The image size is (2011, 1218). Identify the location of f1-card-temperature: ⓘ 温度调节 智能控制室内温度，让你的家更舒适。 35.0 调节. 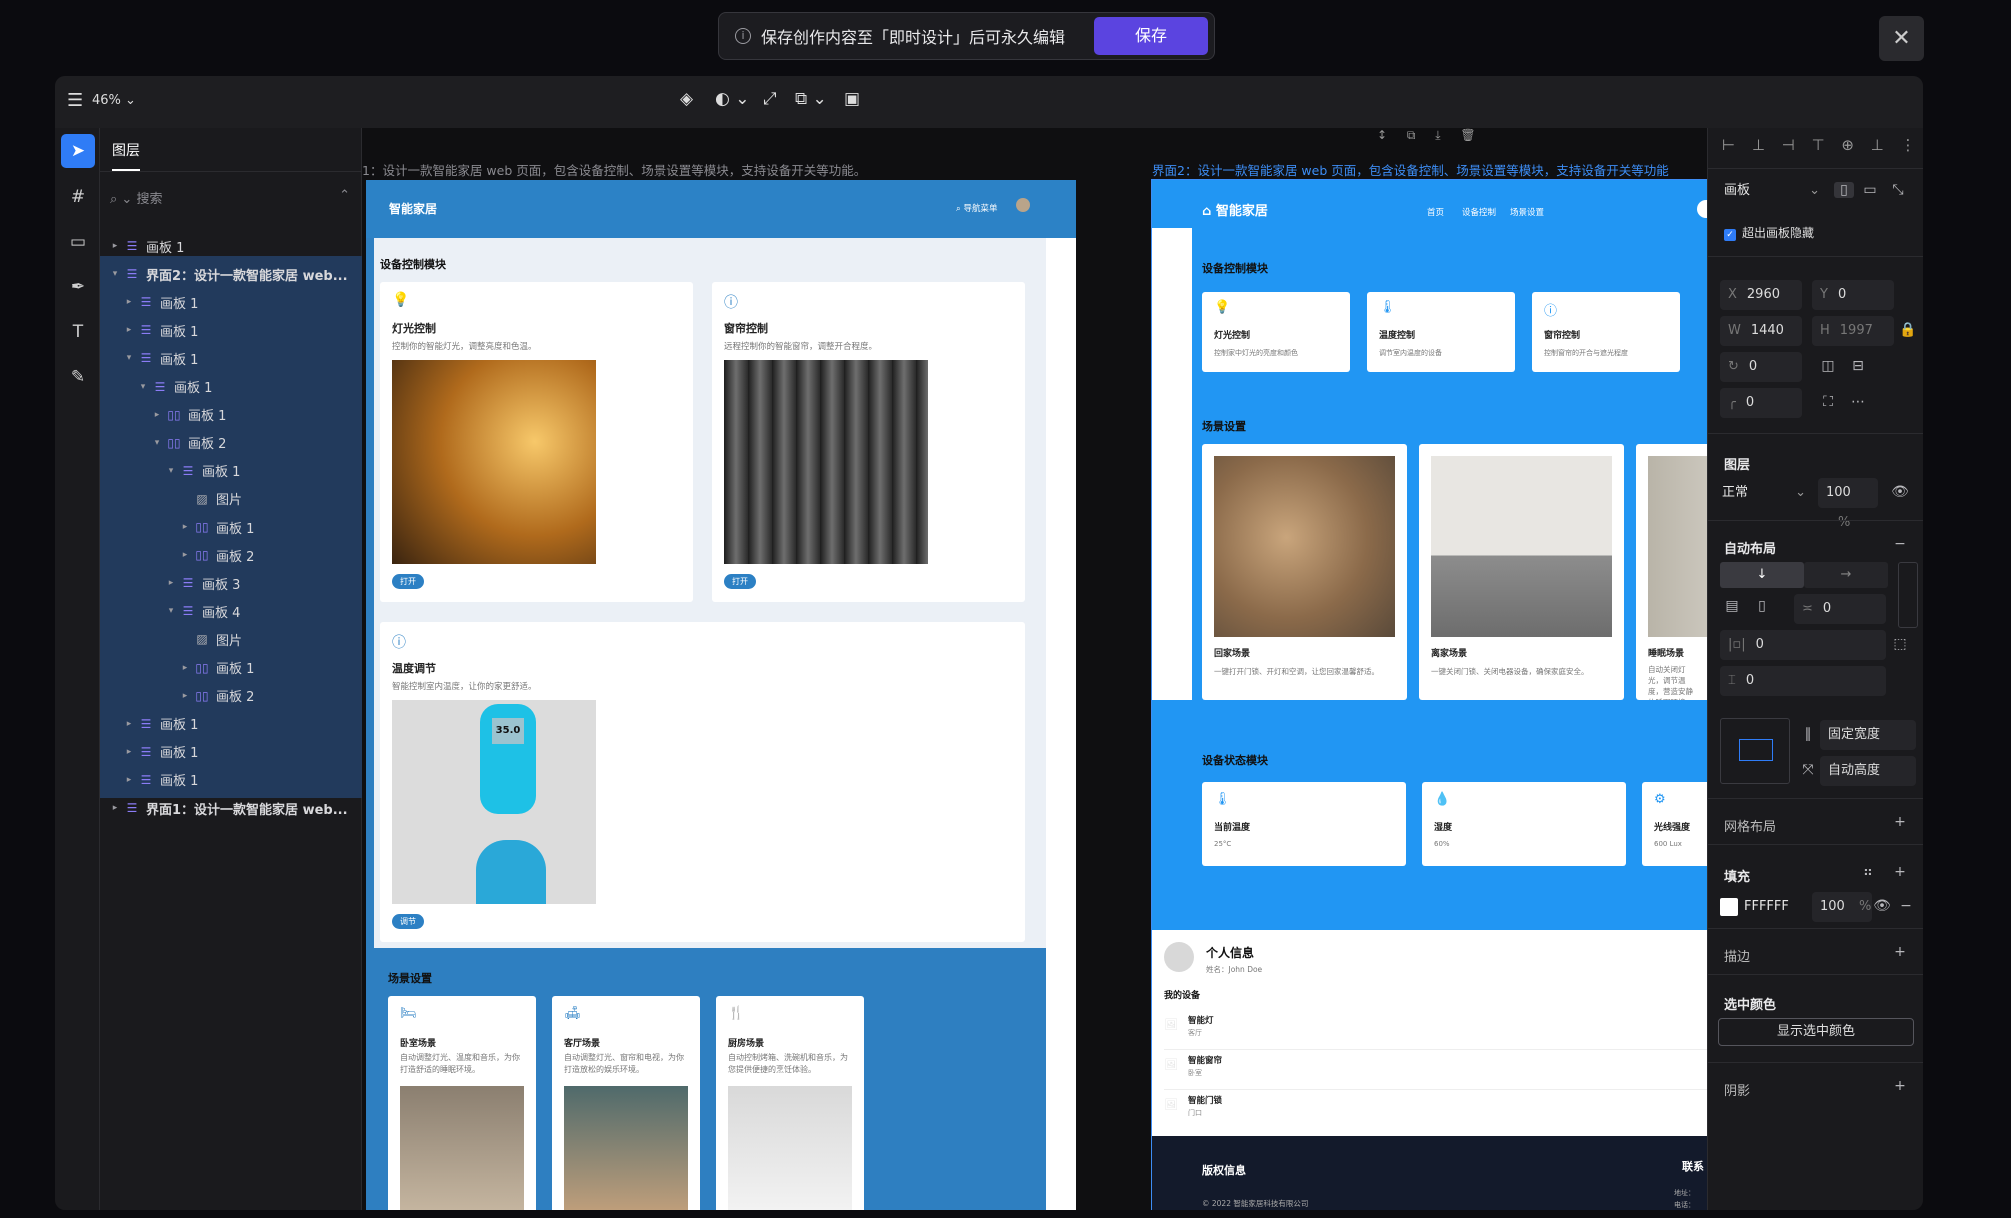
(702, 782).